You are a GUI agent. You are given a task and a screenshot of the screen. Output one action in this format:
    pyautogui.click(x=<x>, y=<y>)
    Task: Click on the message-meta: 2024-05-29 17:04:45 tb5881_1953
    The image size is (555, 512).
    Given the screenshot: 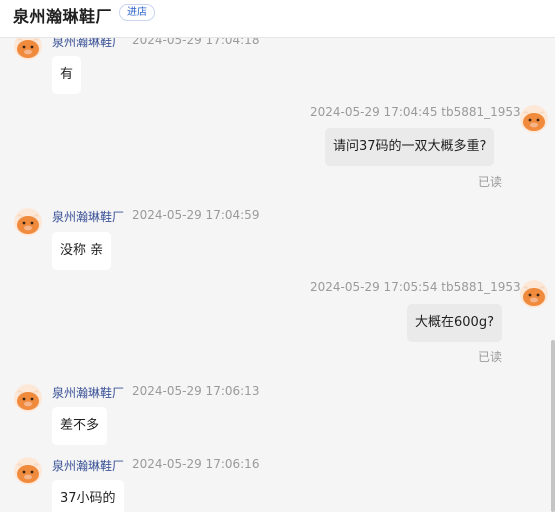 What is the action you would take?
    pyautogui.click(x=415, y=112)
    